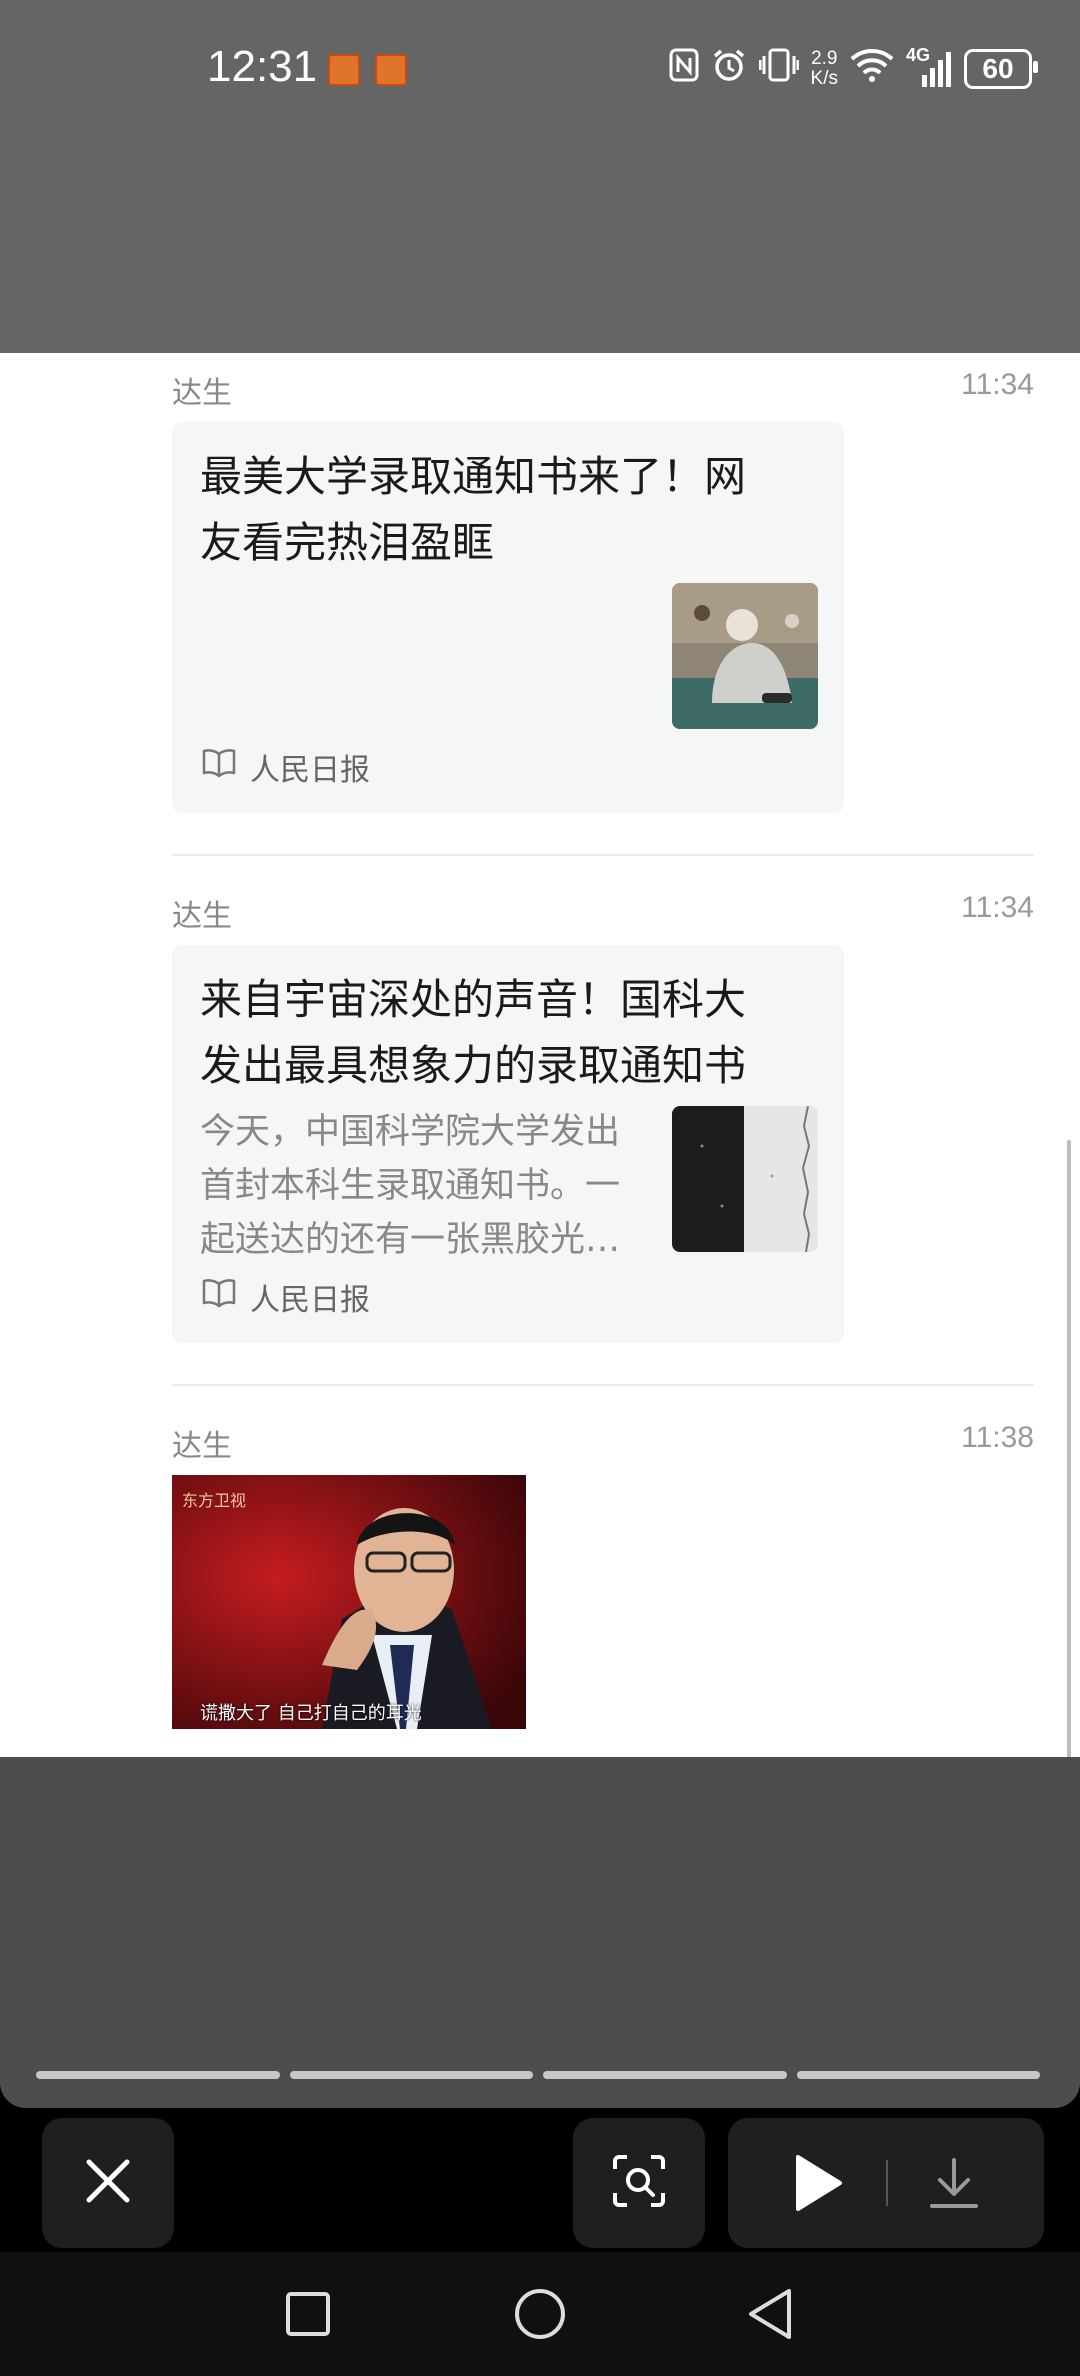  Describe the element at coordinates (473, 509) in the screenshot. I see `article-title: 最美大学录取通知书来了！网 友看完热泪盈眶` at that location.